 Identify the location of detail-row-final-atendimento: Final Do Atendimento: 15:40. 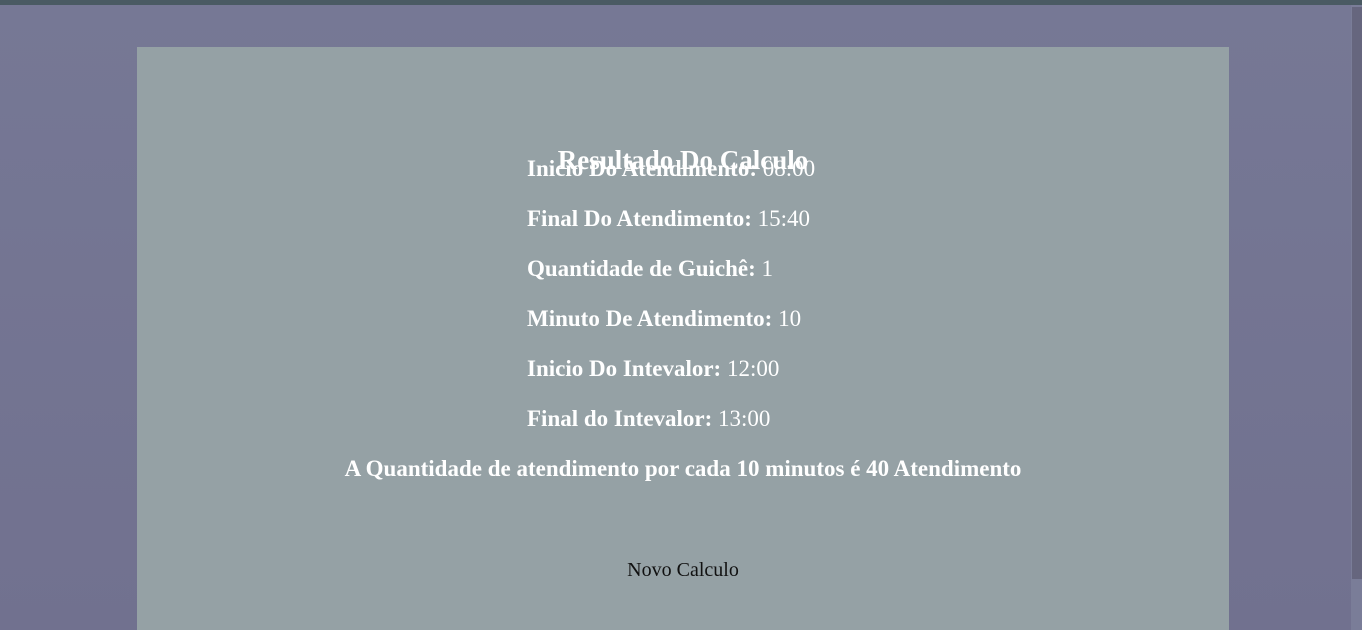
(807, 230).